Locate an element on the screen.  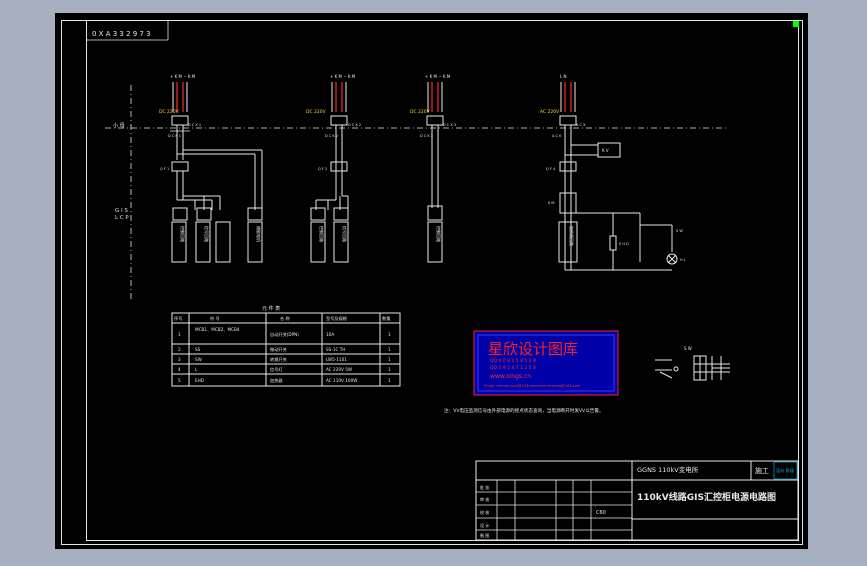
design-stage: 施工 is located at coordinates (762, 470).